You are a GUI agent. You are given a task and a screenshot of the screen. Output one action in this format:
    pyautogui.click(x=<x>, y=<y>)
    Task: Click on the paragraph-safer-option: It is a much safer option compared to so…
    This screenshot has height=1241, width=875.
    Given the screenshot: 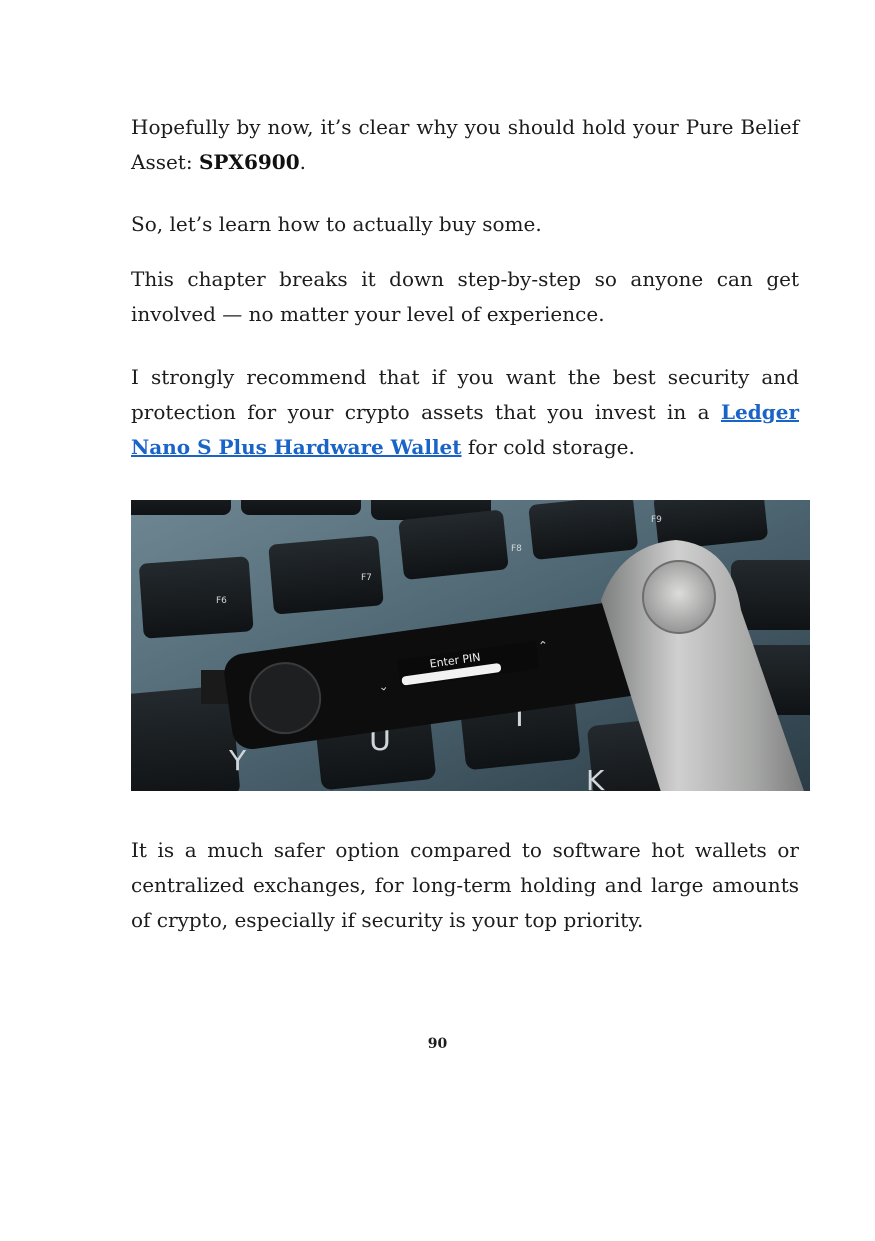 What is the action you would take?
    pyautogui.click(x=465, y=885)
    